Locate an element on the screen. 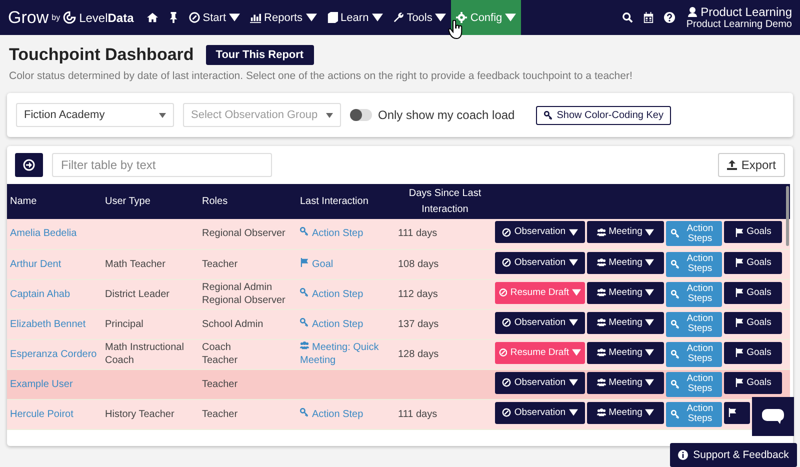 The width and height of the screenshot is (800, 467). school-dropdown: Fiction Academy is located at coordinates (95, 115).